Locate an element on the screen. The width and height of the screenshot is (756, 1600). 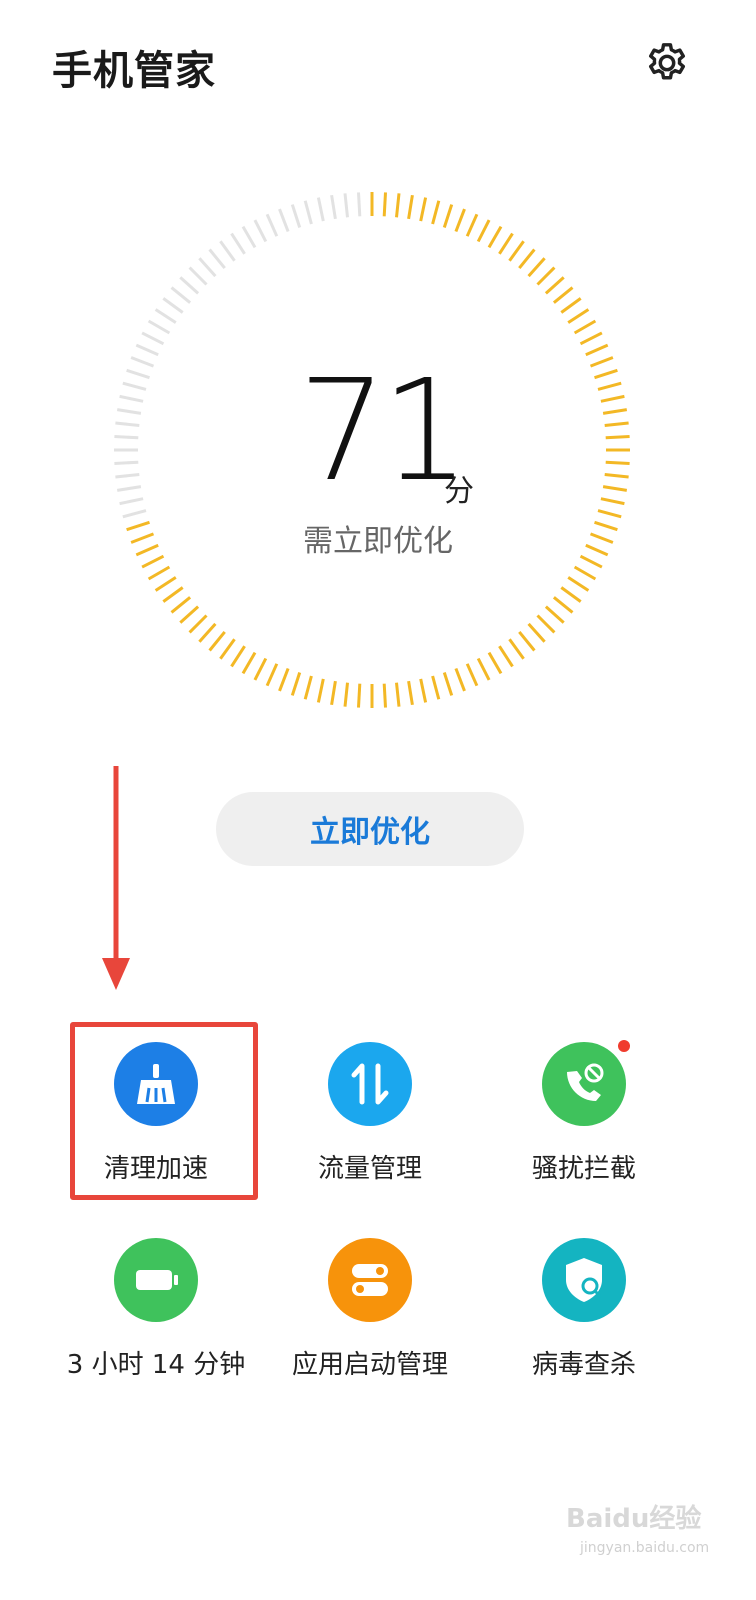
tool-label: 清理加速 is located at coordinates (155, 1169).